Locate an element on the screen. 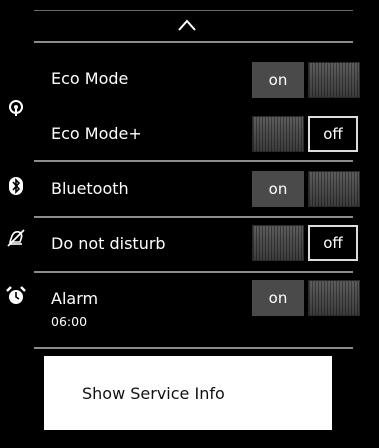 The width and height of the screenshot is (379, 448). eco-mode-state: on is located at coordinates (278, 80).